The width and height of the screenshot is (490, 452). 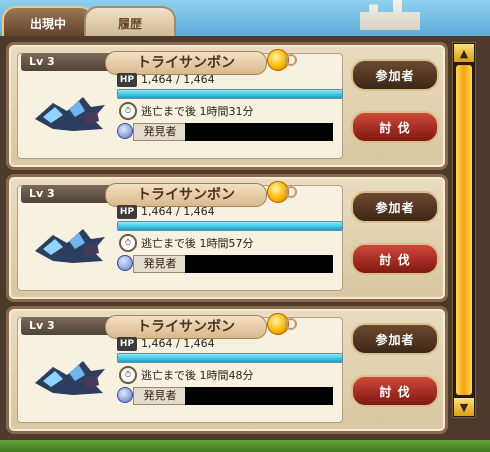 I want to click on escape-timer: 逃亡まで後 1時間48分, so click(x=197, y=375).